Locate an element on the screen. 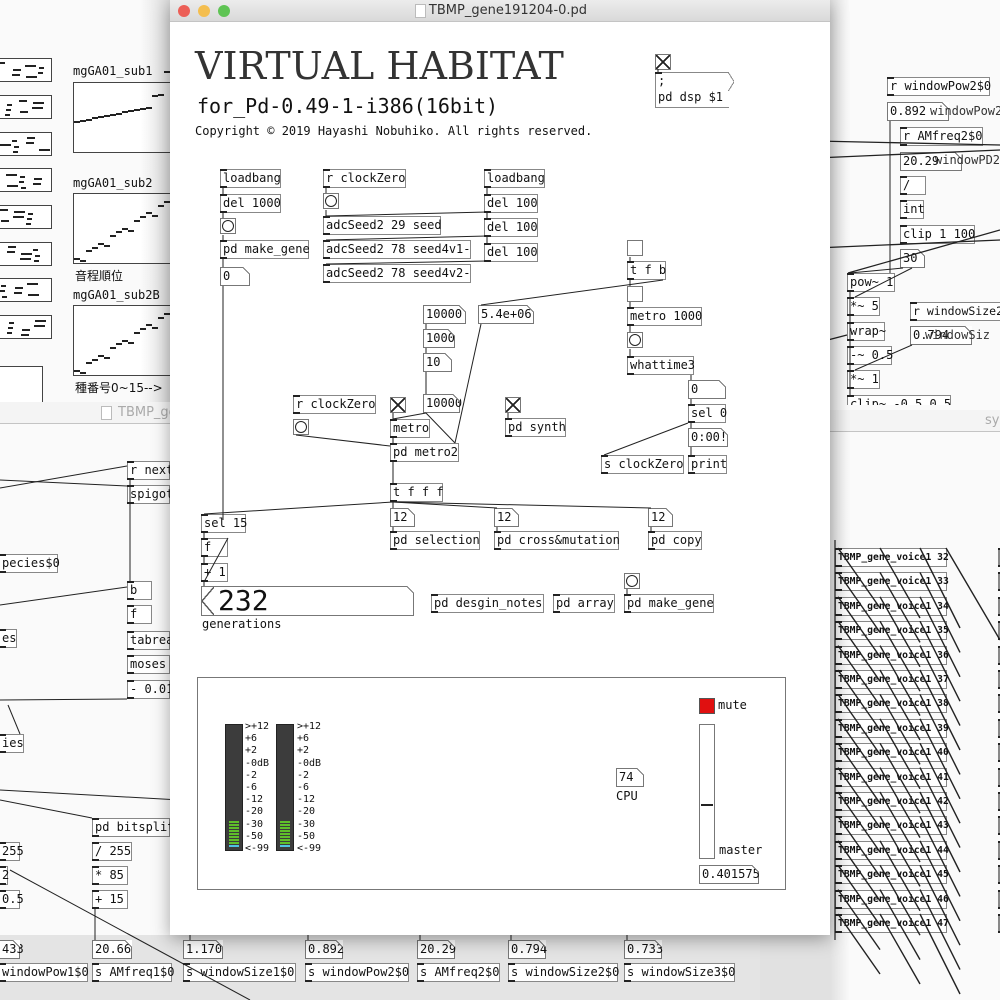 The height and width of the screenshot is (1000, 1000). object-box: r next is located at coordinates (150, 470).